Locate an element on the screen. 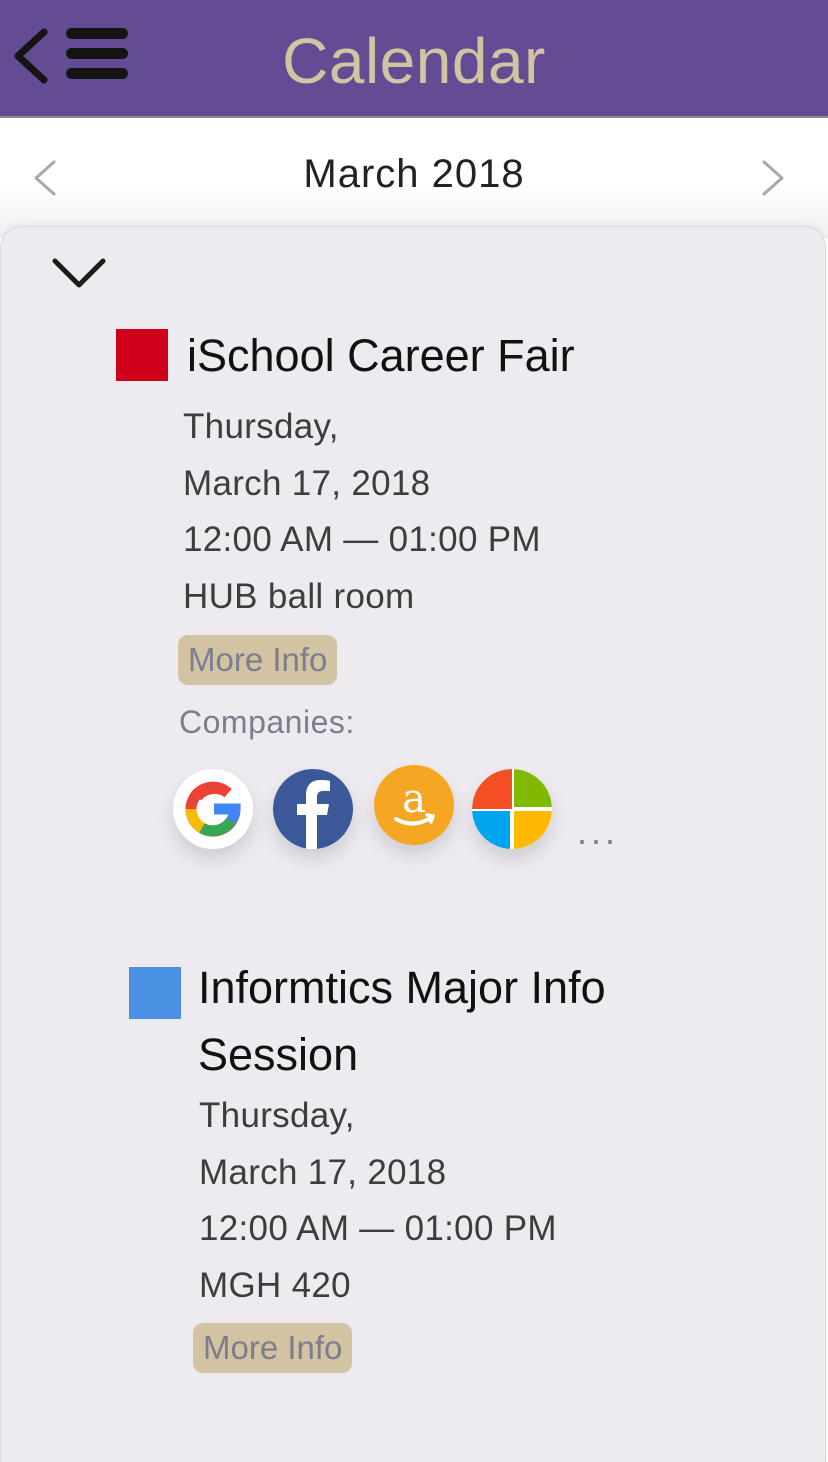 Image resolution: width=828 pixels, height=1462 pixels. event-location: HUB ball room is located at coordinates (299, 596).